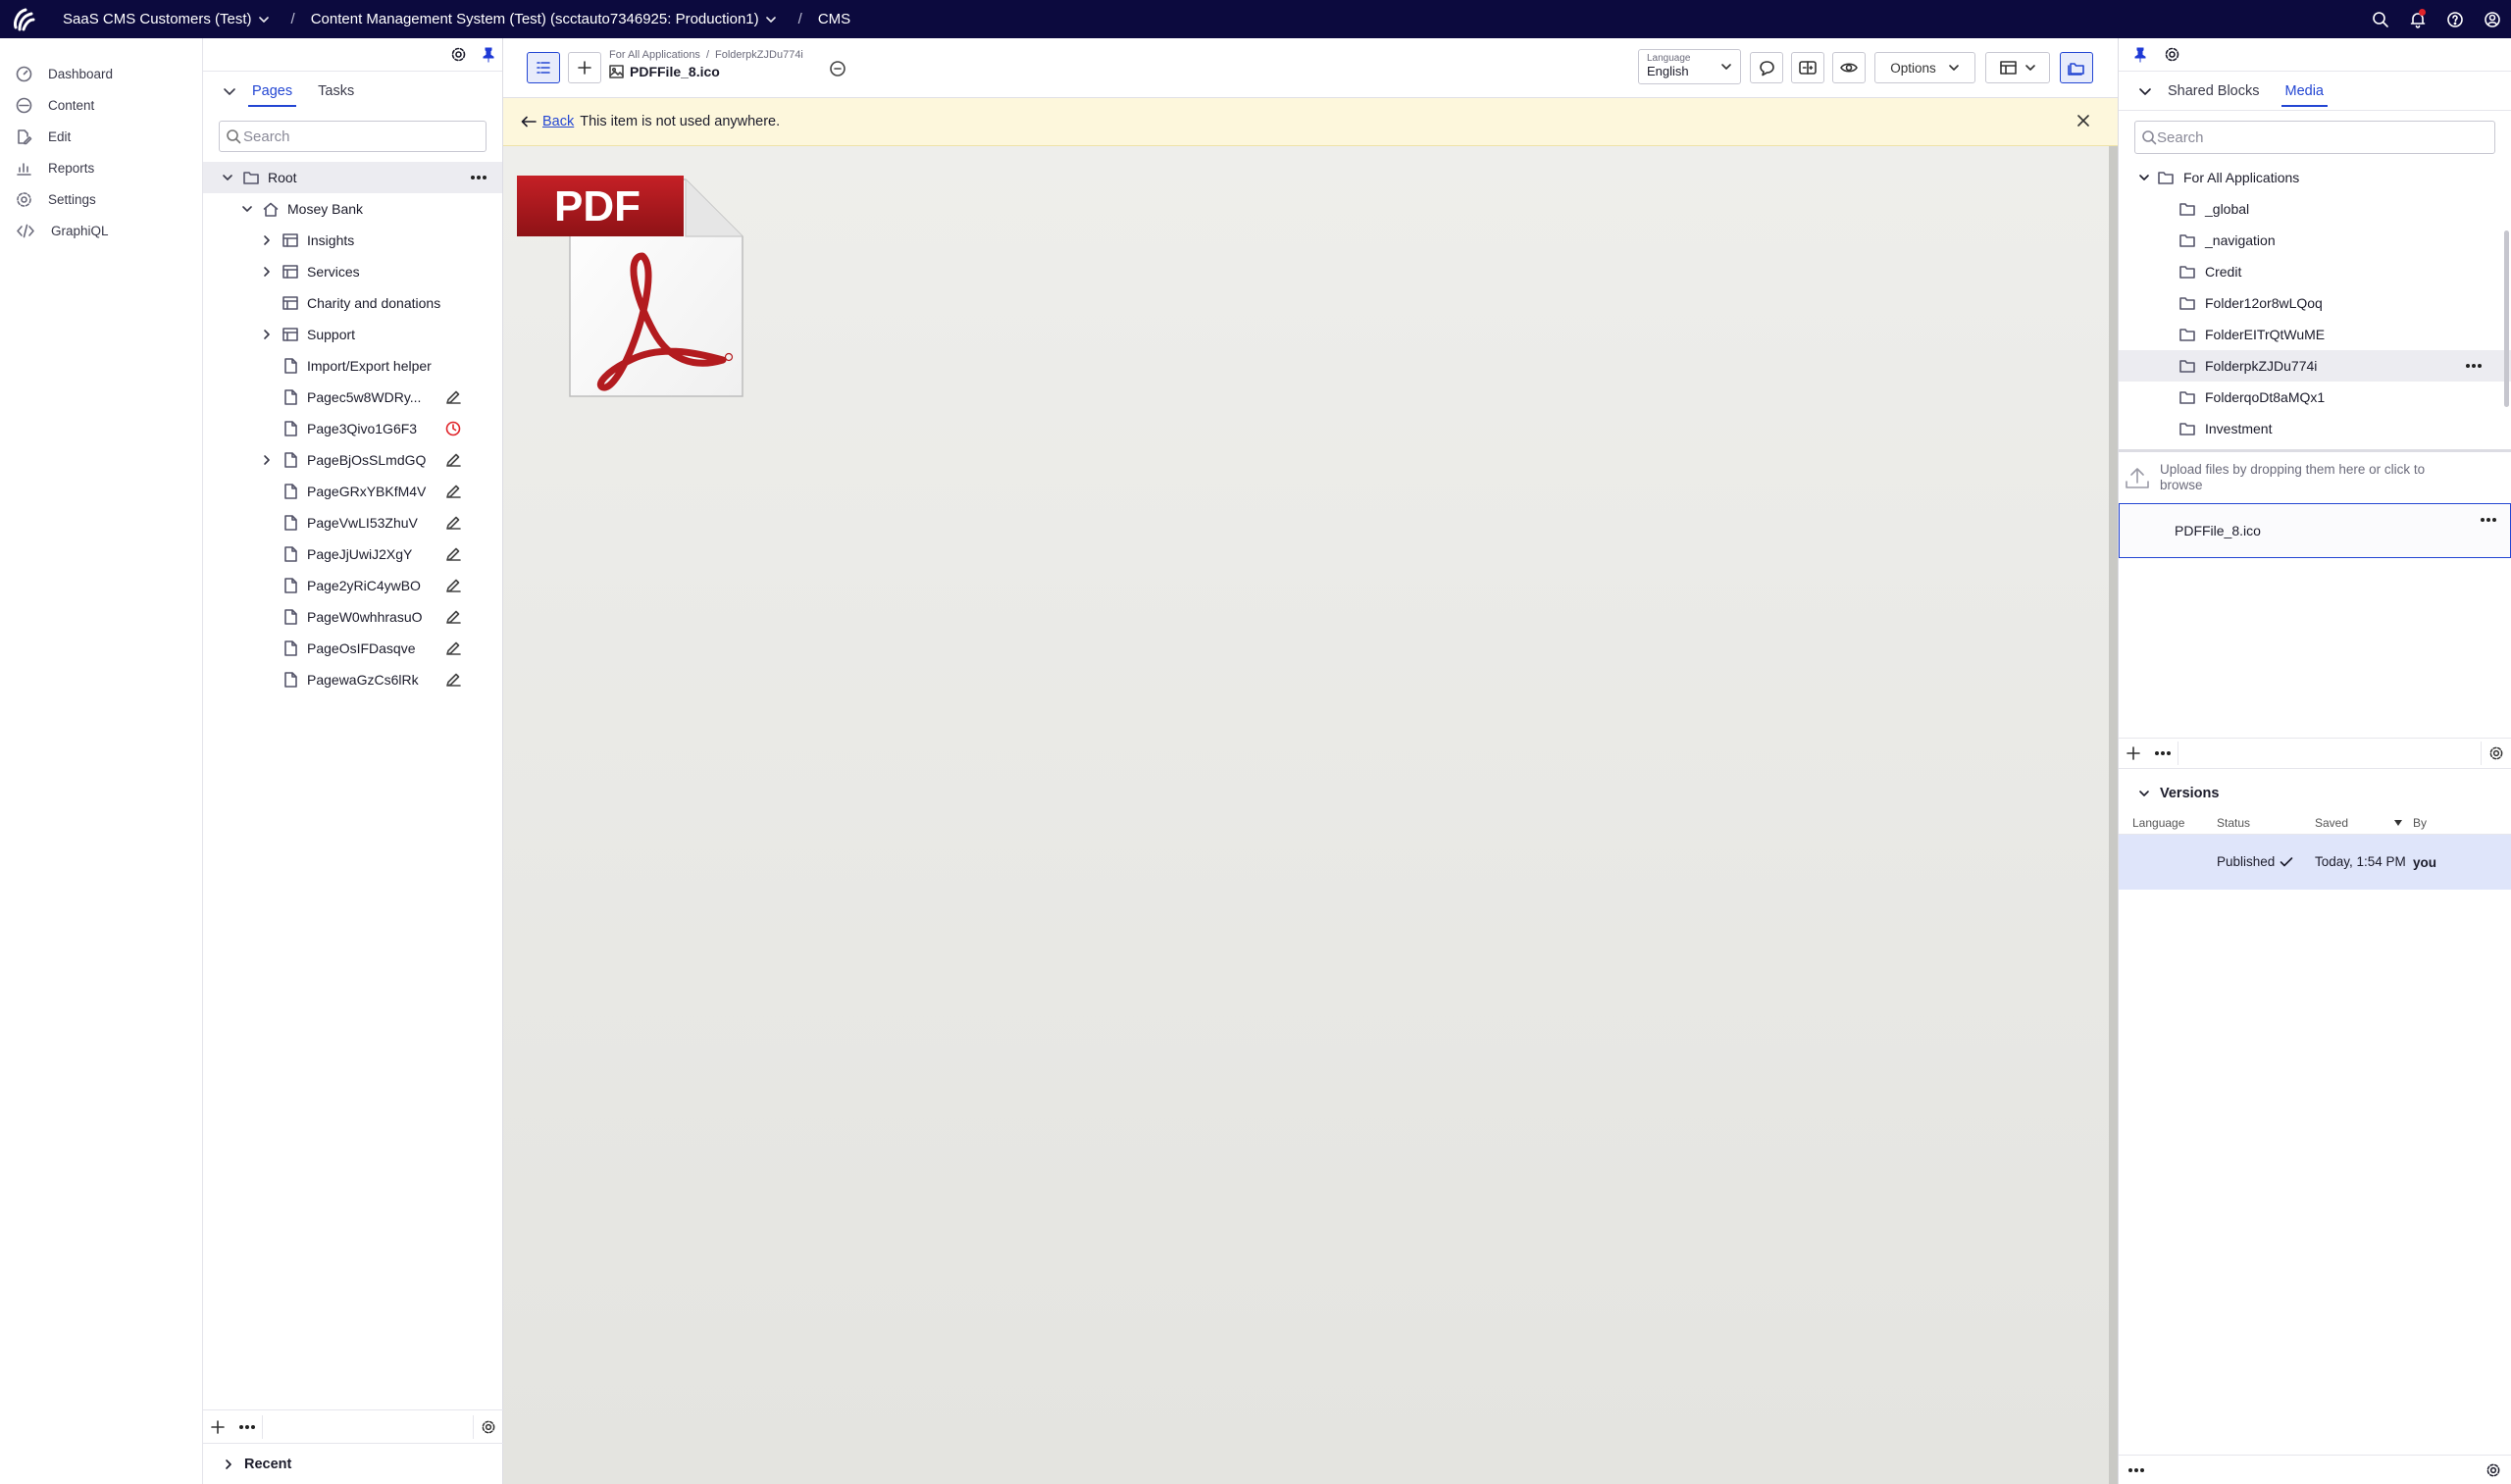  What do you see at coordinates (1849, 67) in the screenshot?
I see `preview-button` at bounding box center [1849, 67].